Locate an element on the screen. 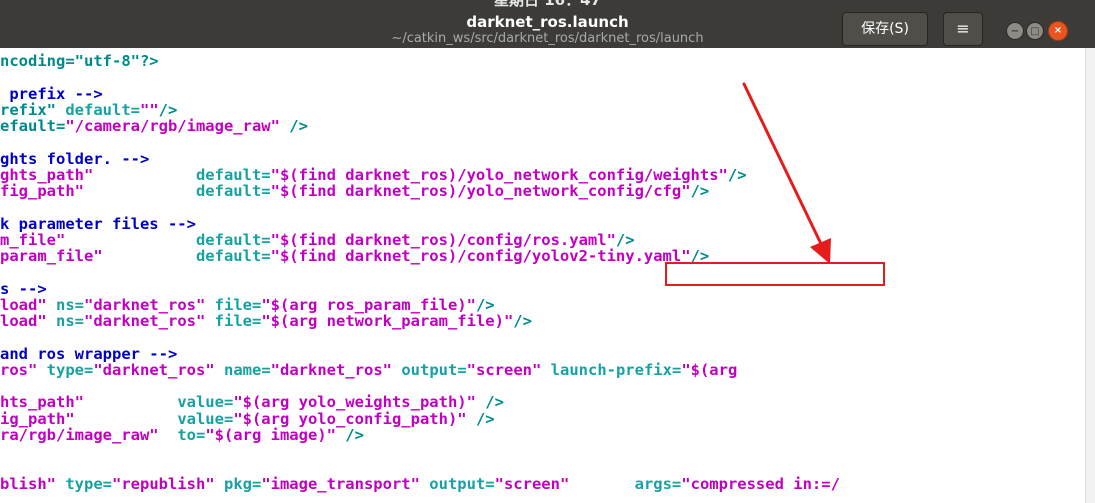 The height and width of the screenshot is (503, 1095). code-token: ncoding="utf-8"?> is located at coordinates (79, 61).